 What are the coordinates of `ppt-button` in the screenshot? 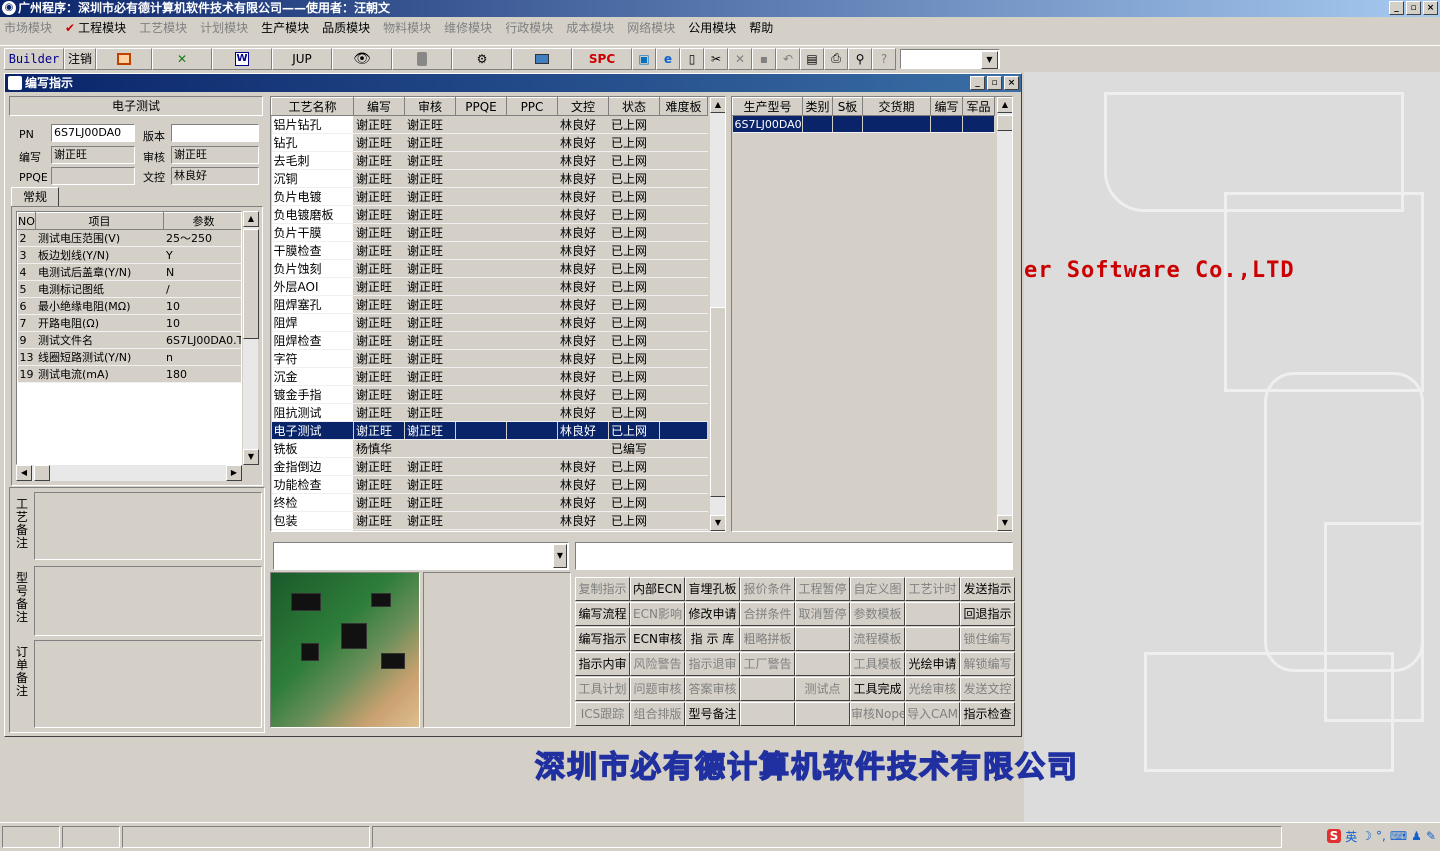 It's located at (124, 58).